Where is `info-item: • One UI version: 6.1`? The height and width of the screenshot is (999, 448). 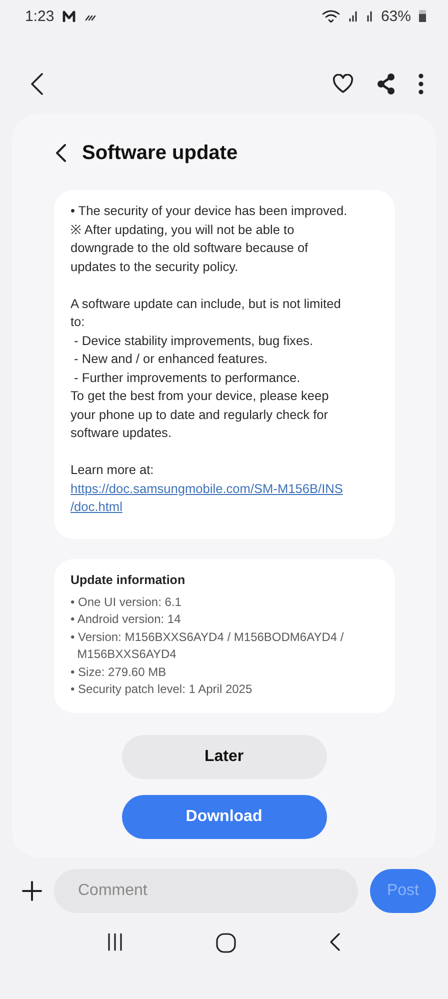 info-item: • One UI version: 6.1 is located at coordinates (126, 602).